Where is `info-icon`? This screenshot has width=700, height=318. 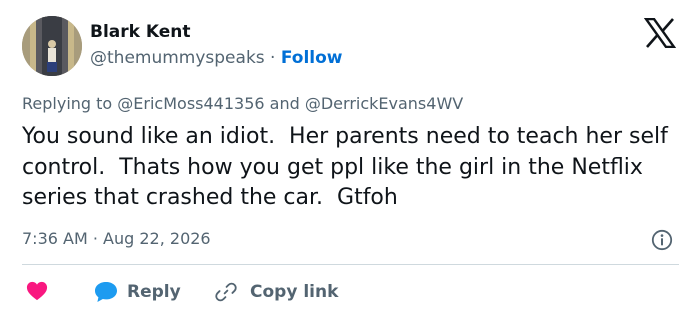
info-icon is located at coordinates (662, 240).